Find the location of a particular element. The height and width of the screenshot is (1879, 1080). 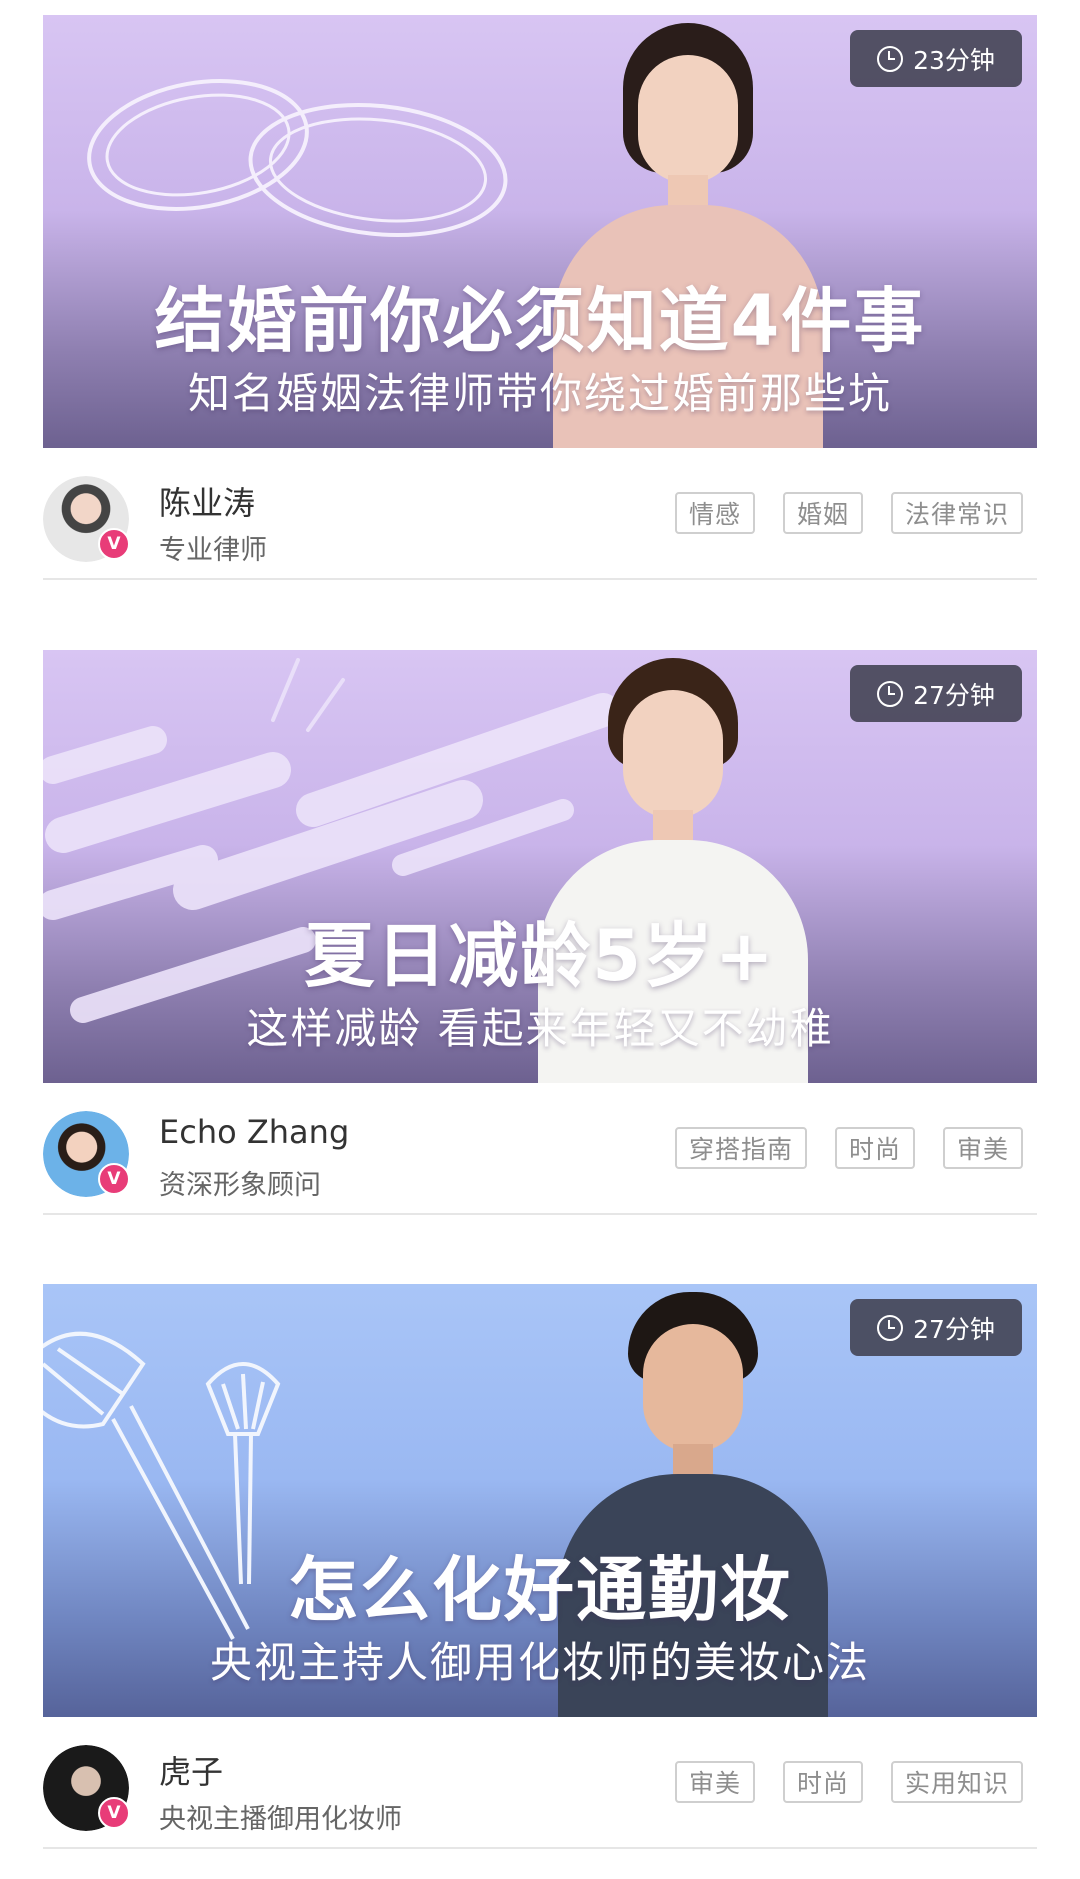

tag-list: 穿搭指南 时尚 审美 is located at coordinates (848, 1148).